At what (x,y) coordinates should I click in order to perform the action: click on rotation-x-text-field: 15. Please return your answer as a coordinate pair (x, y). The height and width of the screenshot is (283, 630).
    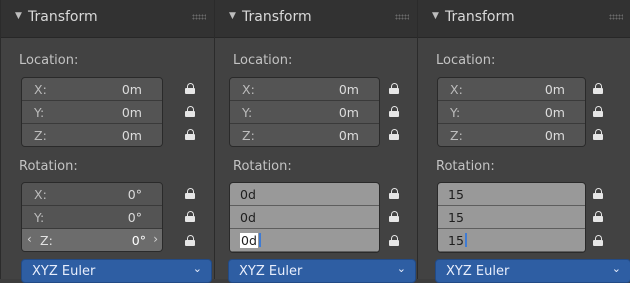
    Looking at the image, I should click on (511, 194).